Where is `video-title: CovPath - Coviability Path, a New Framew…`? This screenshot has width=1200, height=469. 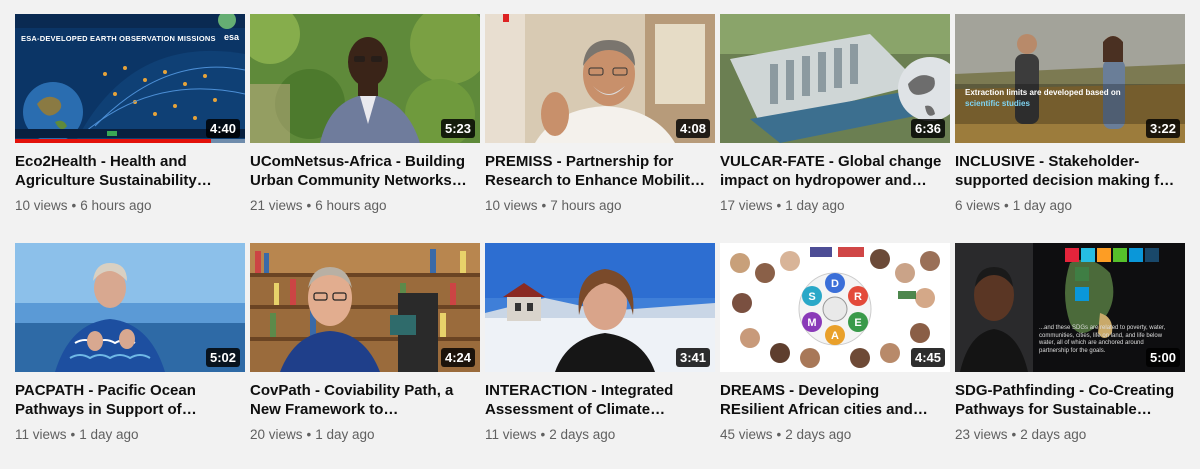 video-title: CovPath - Coviability Path, a New Framew… is located at coordinates (365, 400).